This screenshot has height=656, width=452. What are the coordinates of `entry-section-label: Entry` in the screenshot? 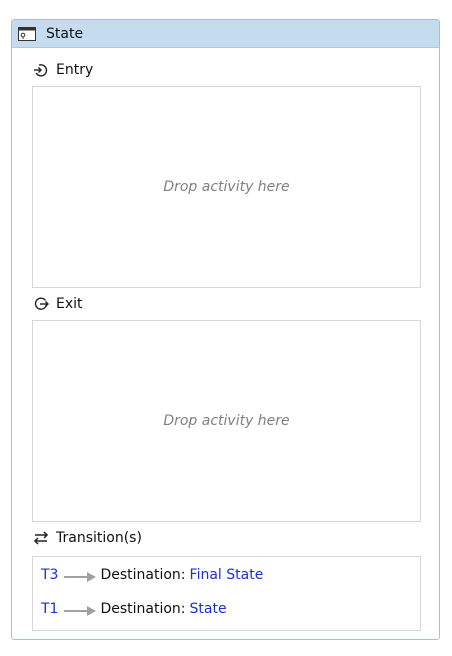 It's located at (63, 70).